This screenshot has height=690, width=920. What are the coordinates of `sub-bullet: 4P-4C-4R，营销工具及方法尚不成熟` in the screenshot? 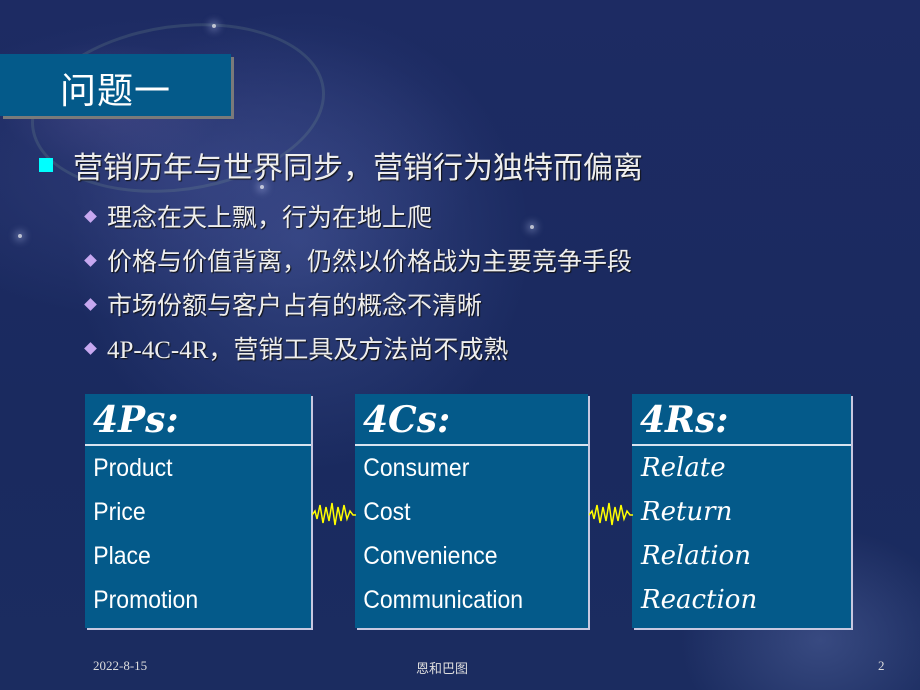 It's located at (296, 348).